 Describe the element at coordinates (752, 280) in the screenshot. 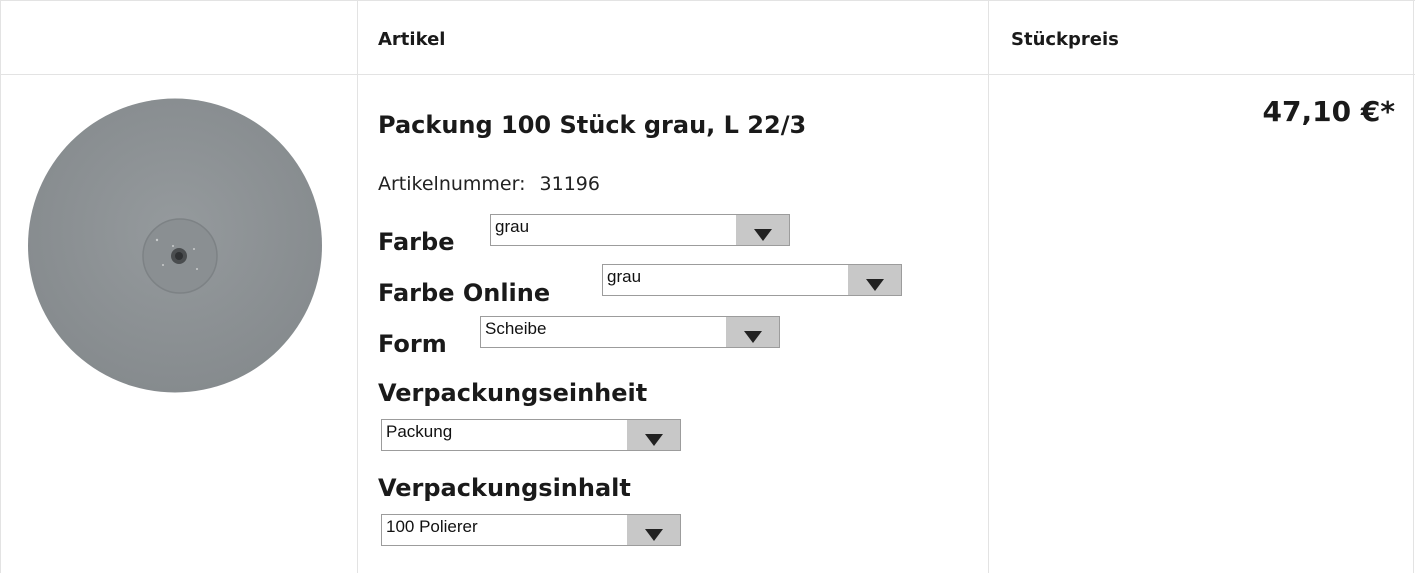

I see `select-farbe-online: grau` at that location.